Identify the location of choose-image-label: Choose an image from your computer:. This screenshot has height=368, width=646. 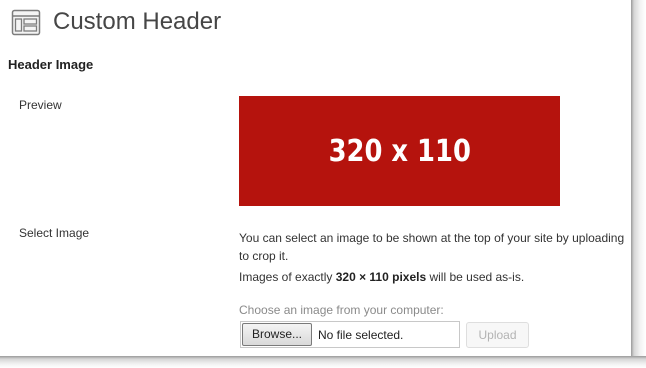
(341, 310).